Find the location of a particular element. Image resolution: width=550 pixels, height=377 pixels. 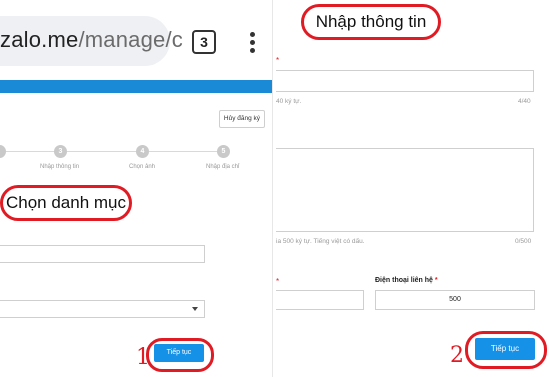

header-bar is located at coordinates (136, 86).